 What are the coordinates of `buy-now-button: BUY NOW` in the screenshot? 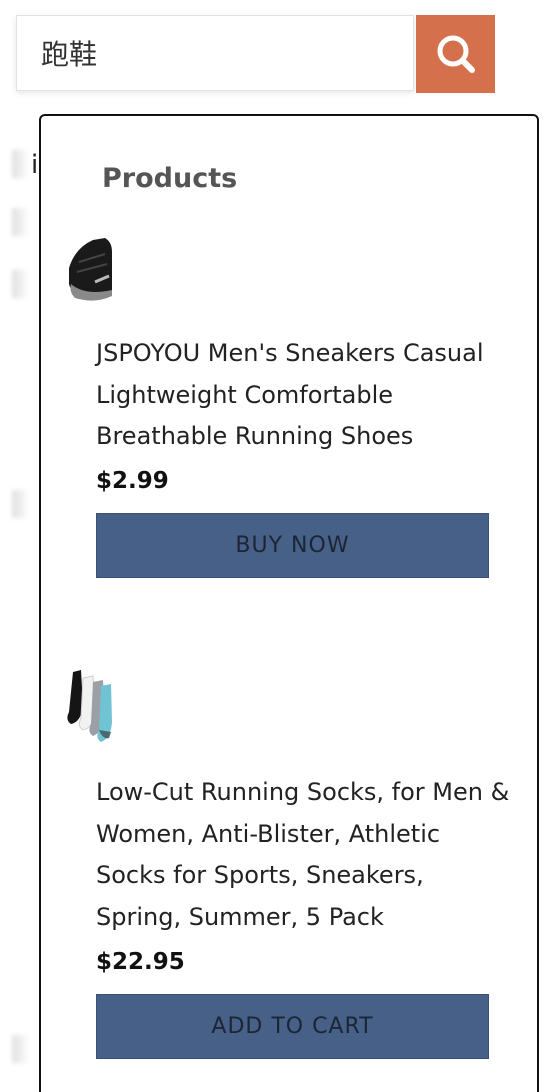 It's located at (292, 545).